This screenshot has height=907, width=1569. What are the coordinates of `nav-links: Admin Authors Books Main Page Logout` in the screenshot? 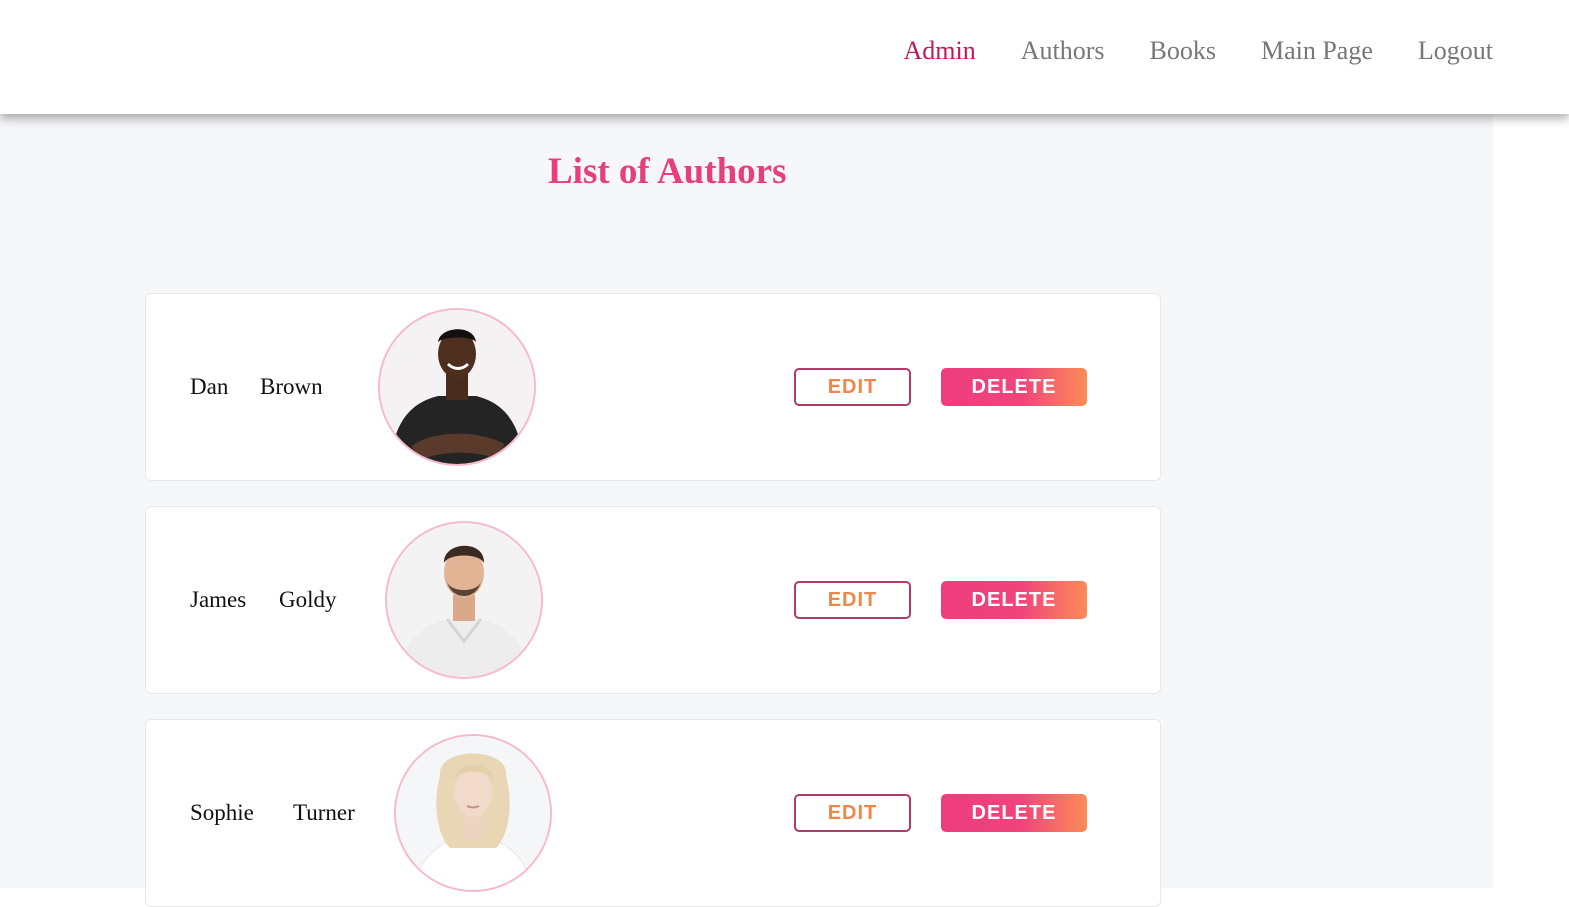 It's located at (1198, 51).